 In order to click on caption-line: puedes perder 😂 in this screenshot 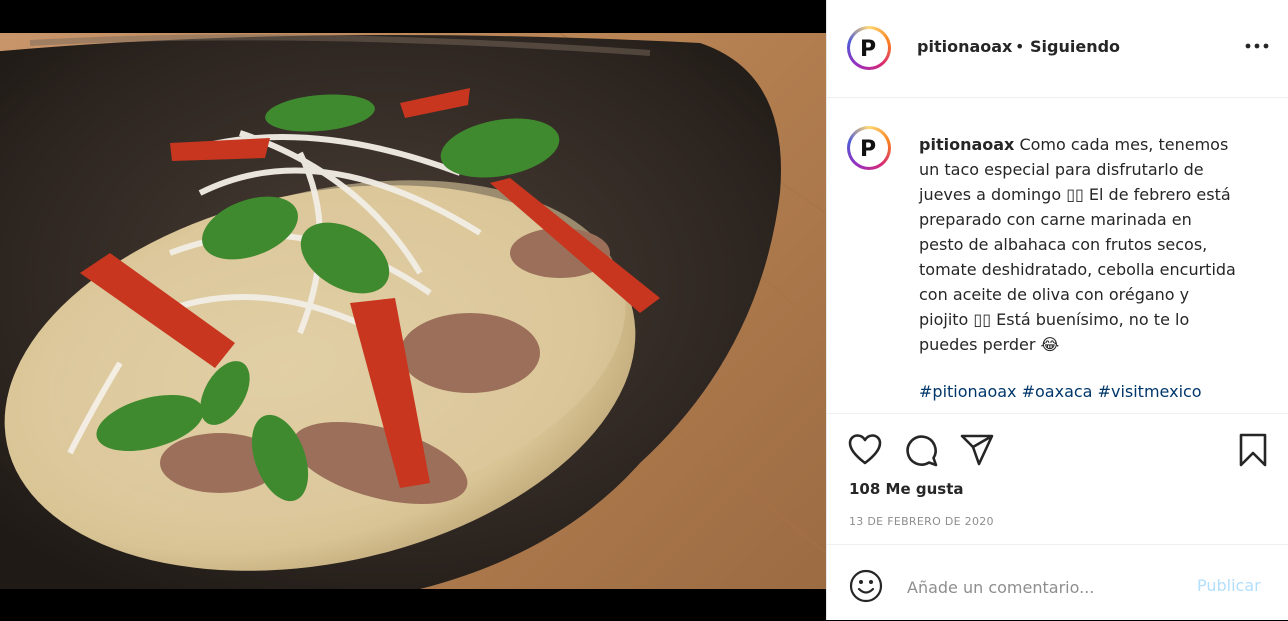, I will do `click(989, 344)`.